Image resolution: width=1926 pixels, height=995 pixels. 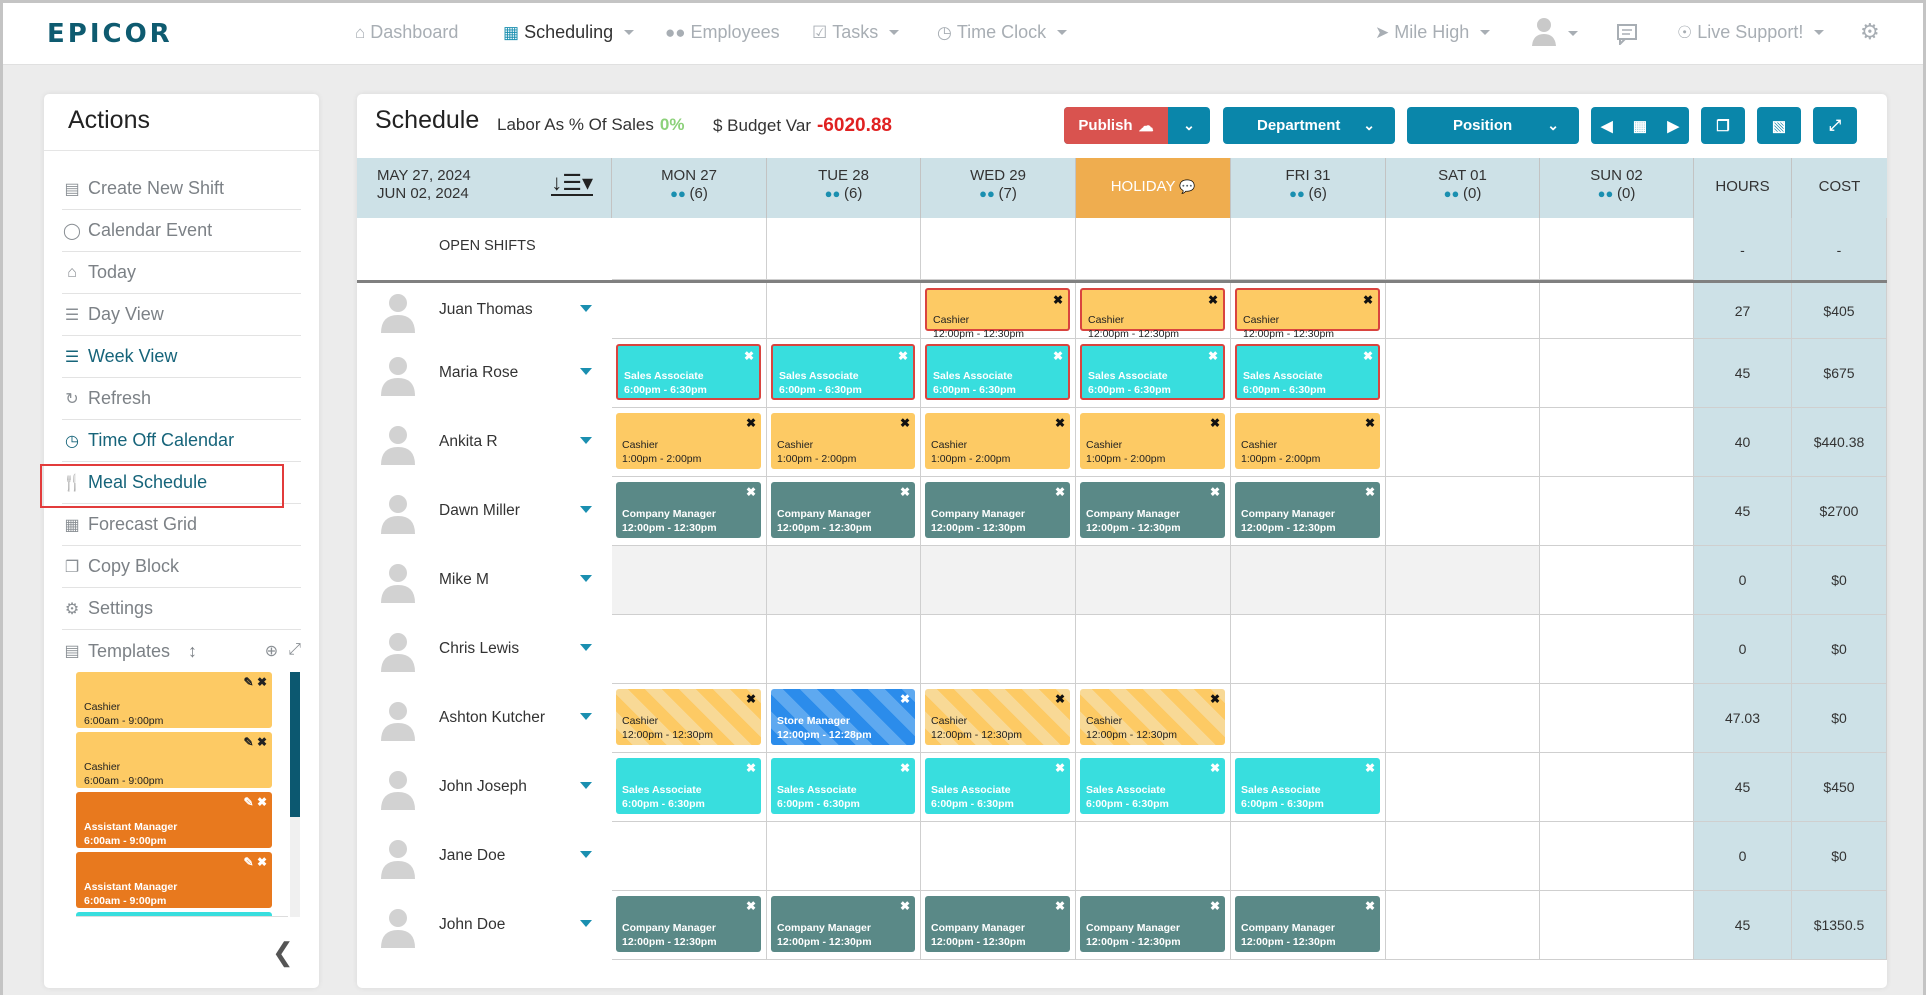 I want to click on user-menu, so click(x=1554, y=31).